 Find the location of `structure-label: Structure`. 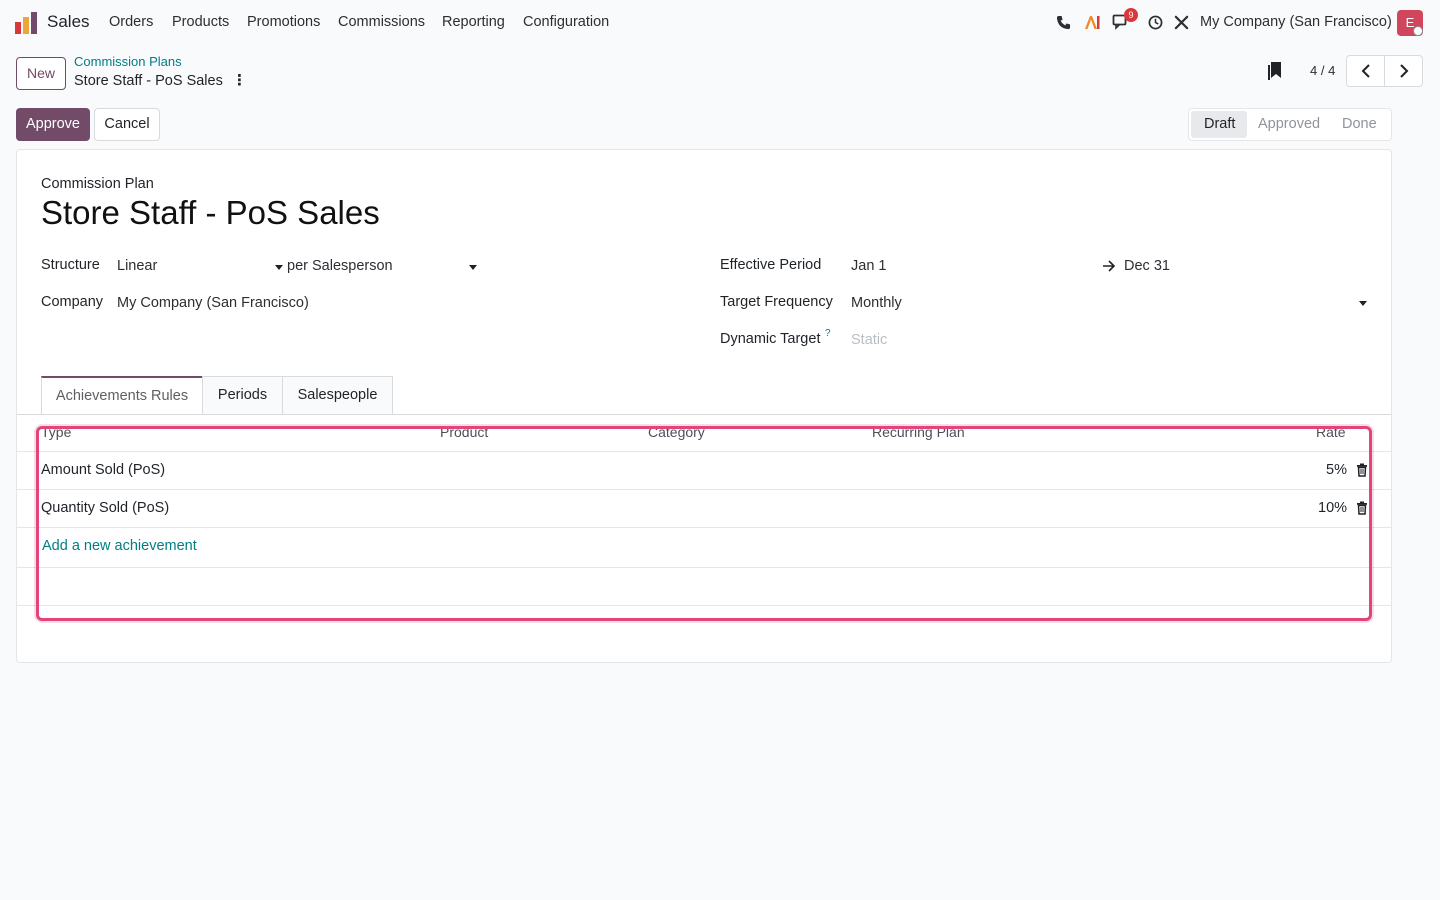

structure-label: Structure is located at coordinates (70, 265).